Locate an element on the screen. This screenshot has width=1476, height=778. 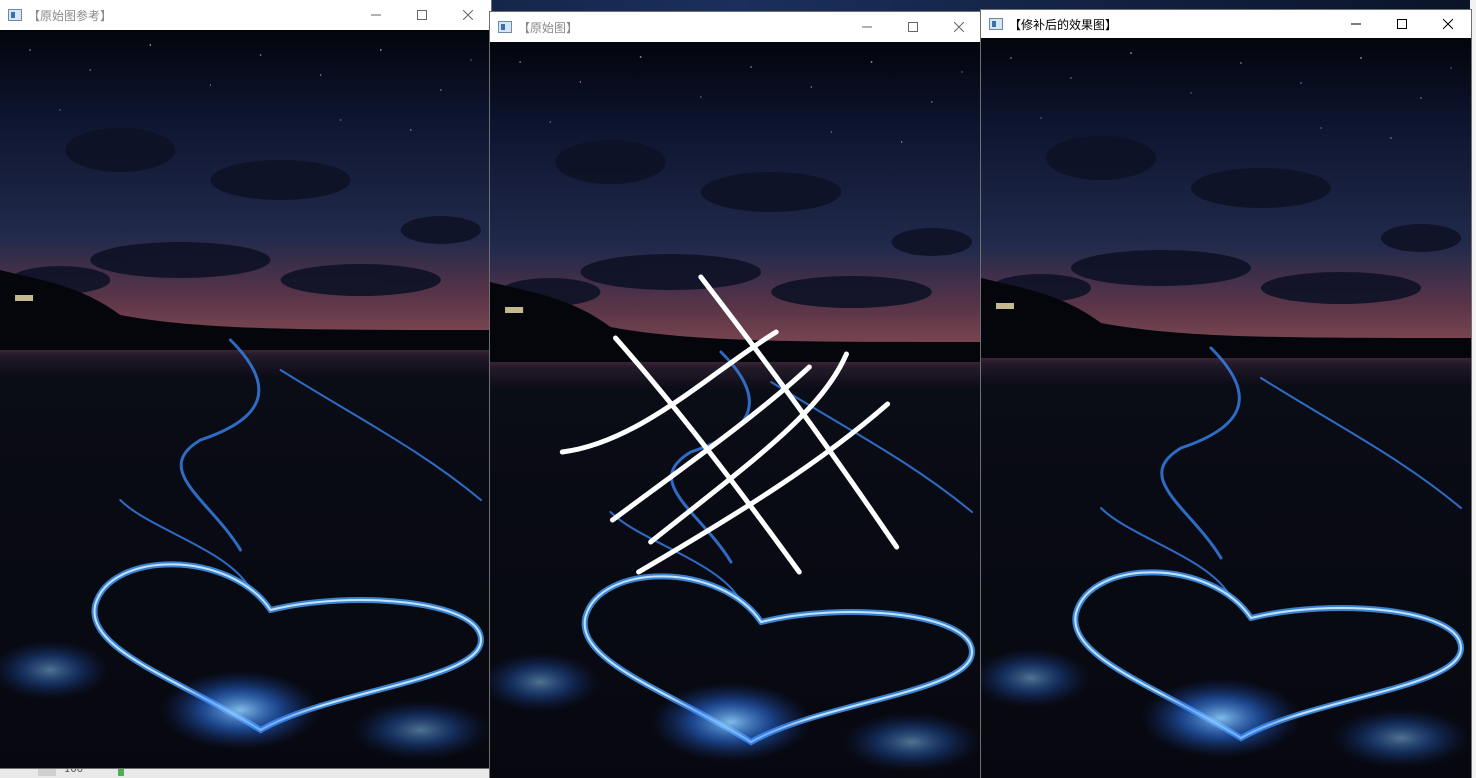
window-title: 【修补后的效果图】 is located at coordinates (1063, 24).